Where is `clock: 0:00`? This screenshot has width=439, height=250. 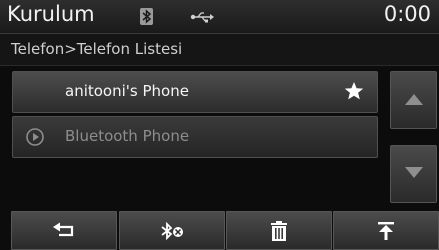
clock: 0:00 is located at coordinates (407, 14).